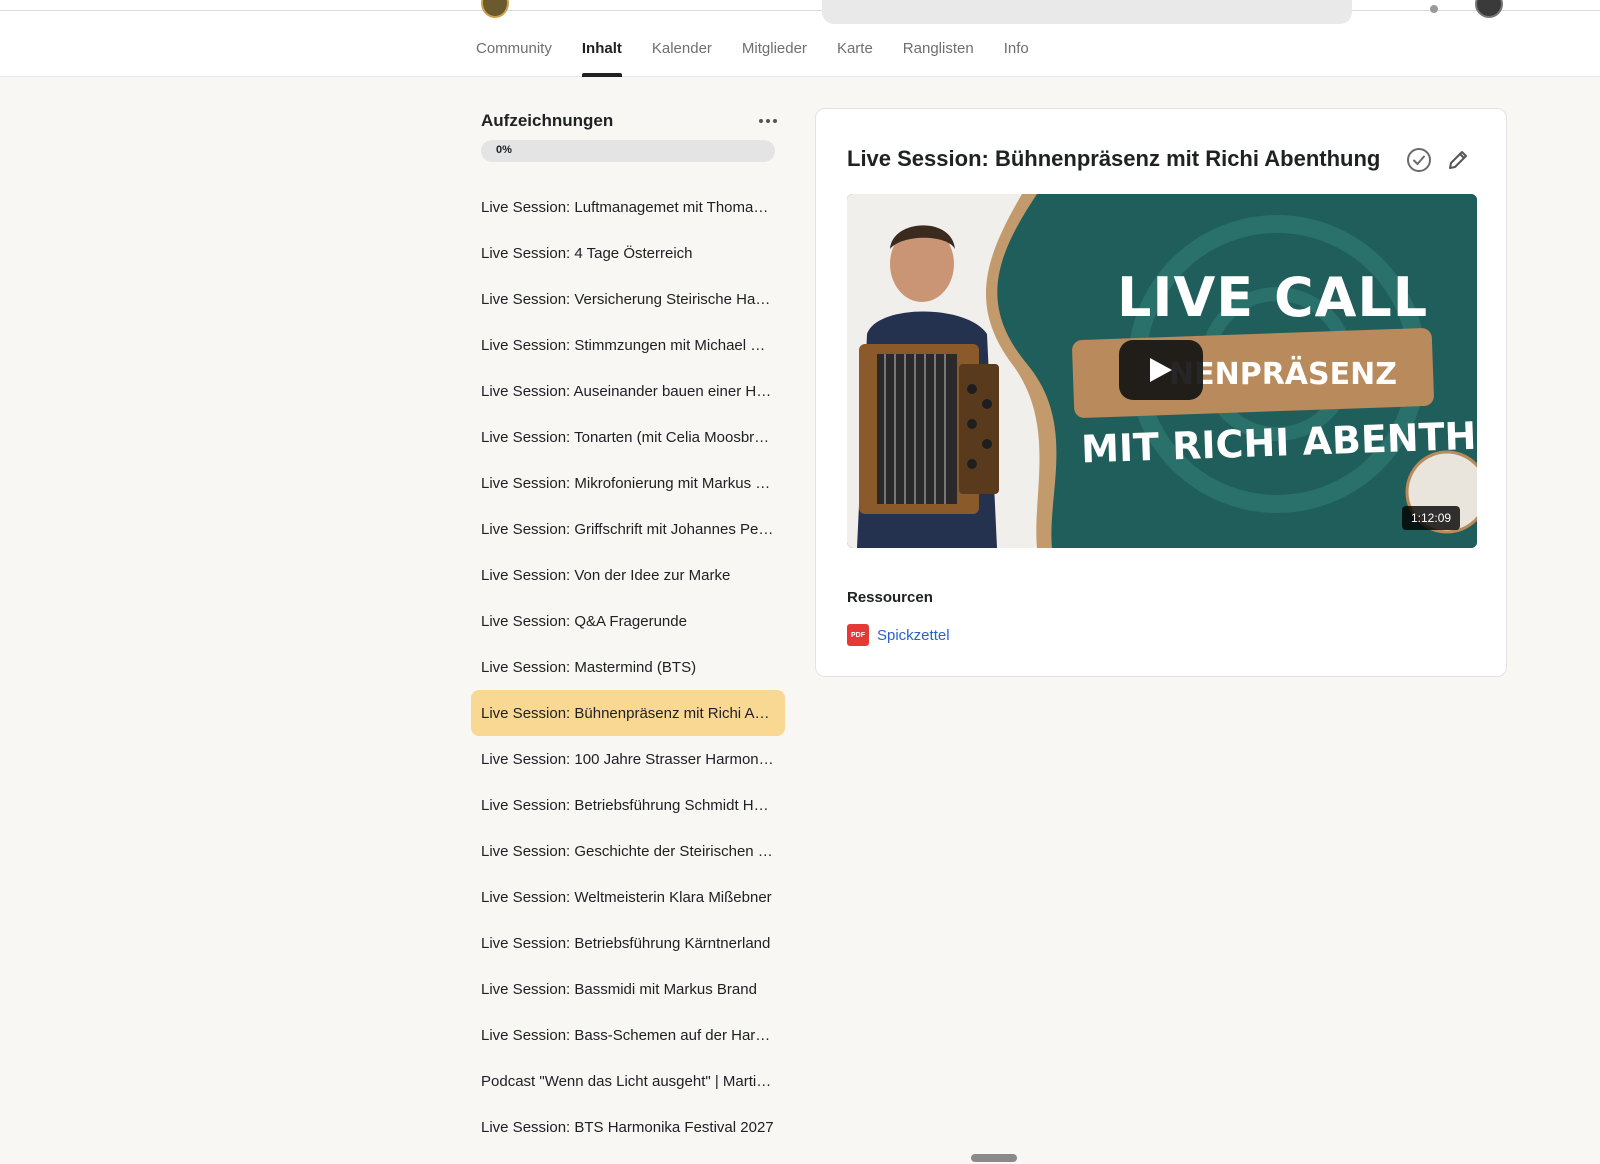 The width and height of the screenshot is (1600, 1164). Describe the element at coordinates (589, 667) in the screenshot. I see `lesson-label: Live Session: Mastermind (BTS)` at that location.